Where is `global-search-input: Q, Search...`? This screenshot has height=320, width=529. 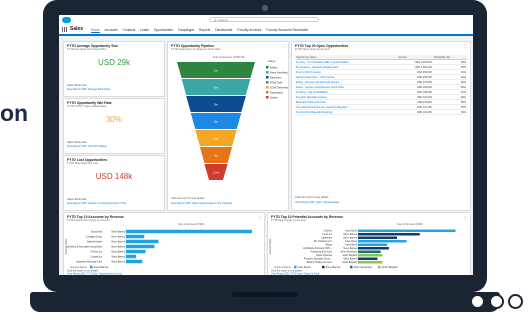 global-search-input: Q, Search... is located at coordinates (264, 19).